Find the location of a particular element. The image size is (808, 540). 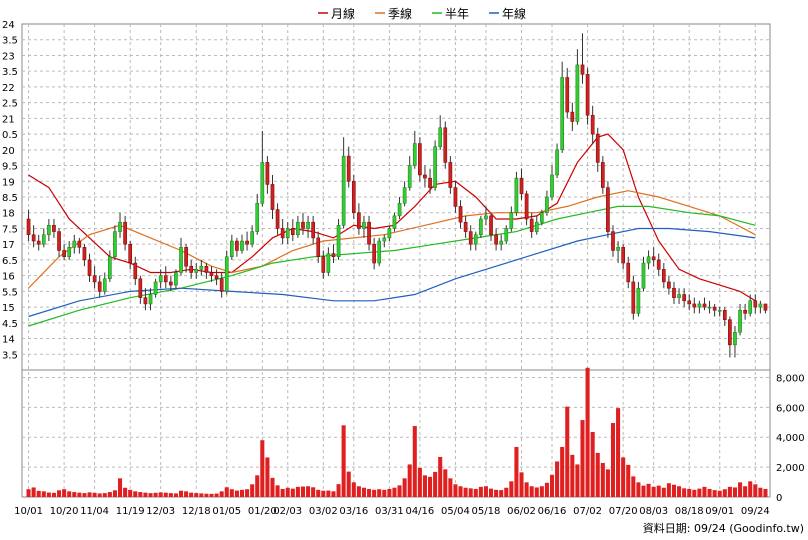

date-tick-label: 02/03 is located at coordinates (287, 511).